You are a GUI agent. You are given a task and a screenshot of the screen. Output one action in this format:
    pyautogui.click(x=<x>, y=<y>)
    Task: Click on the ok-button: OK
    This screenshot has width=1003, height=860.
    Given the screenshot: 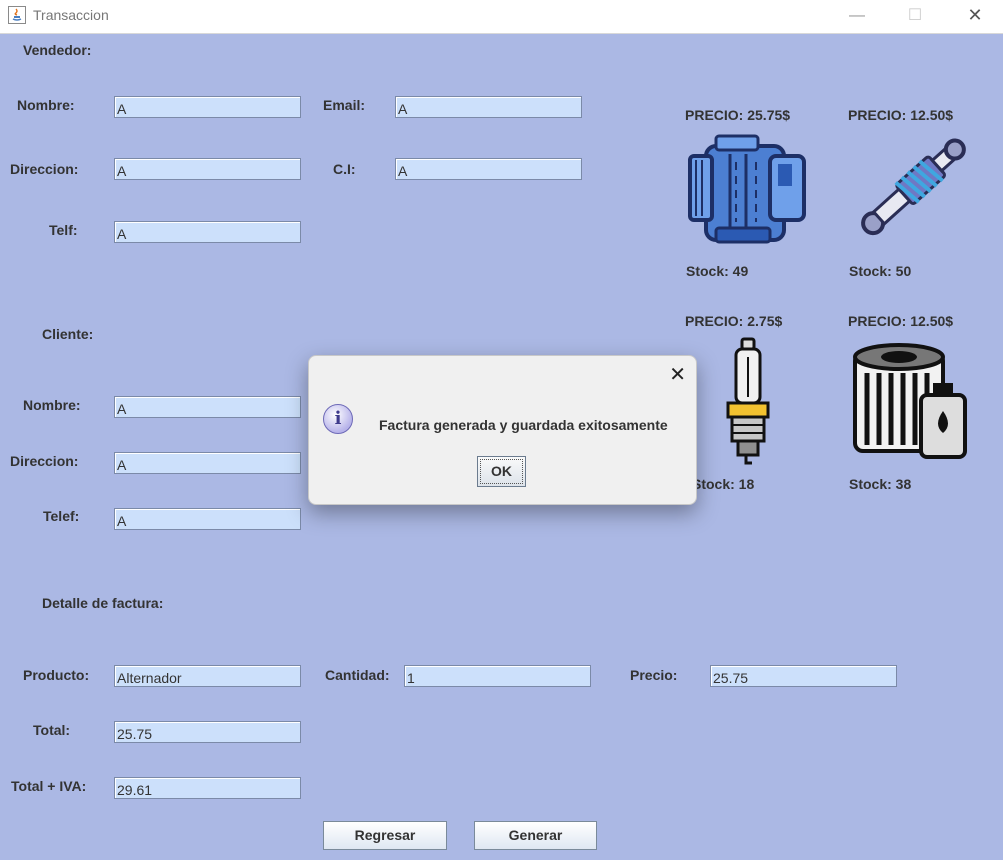 What is the action you would take?
    pyautogui.click(x=501, y=471)
    